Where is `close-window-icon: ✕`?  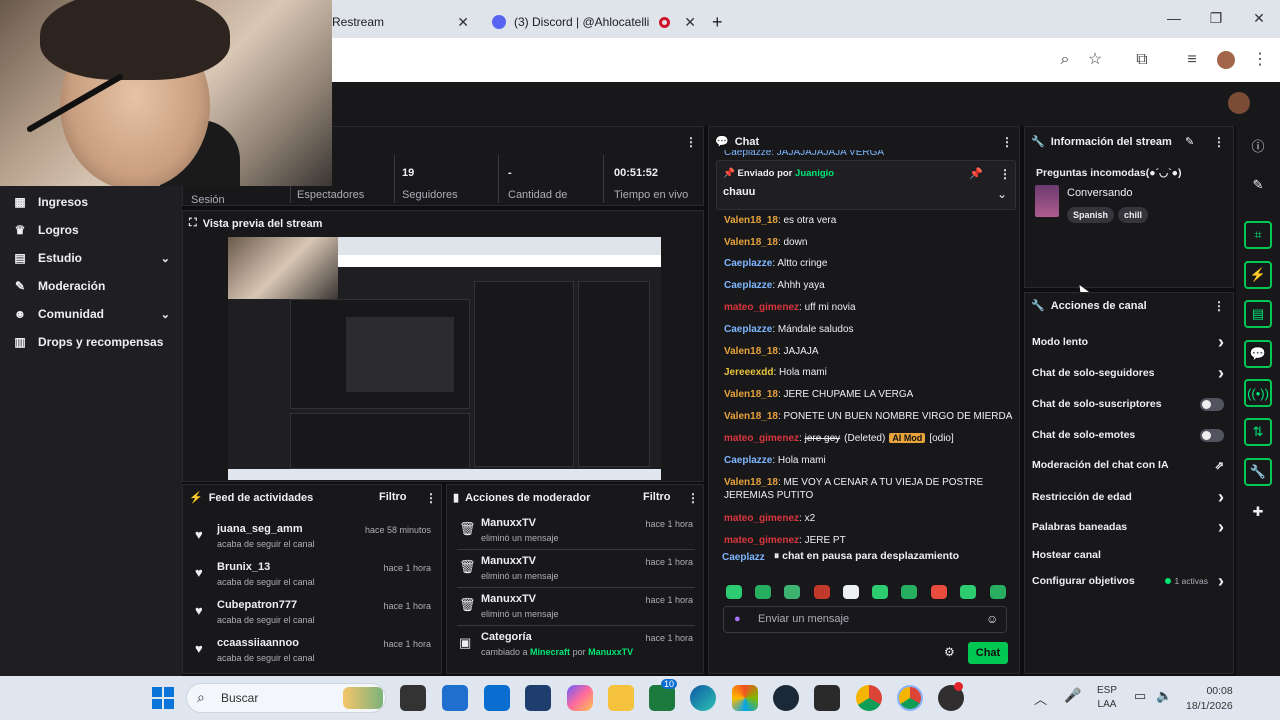
close-window-icon: ✕ is located at coordinates (1259, 18).